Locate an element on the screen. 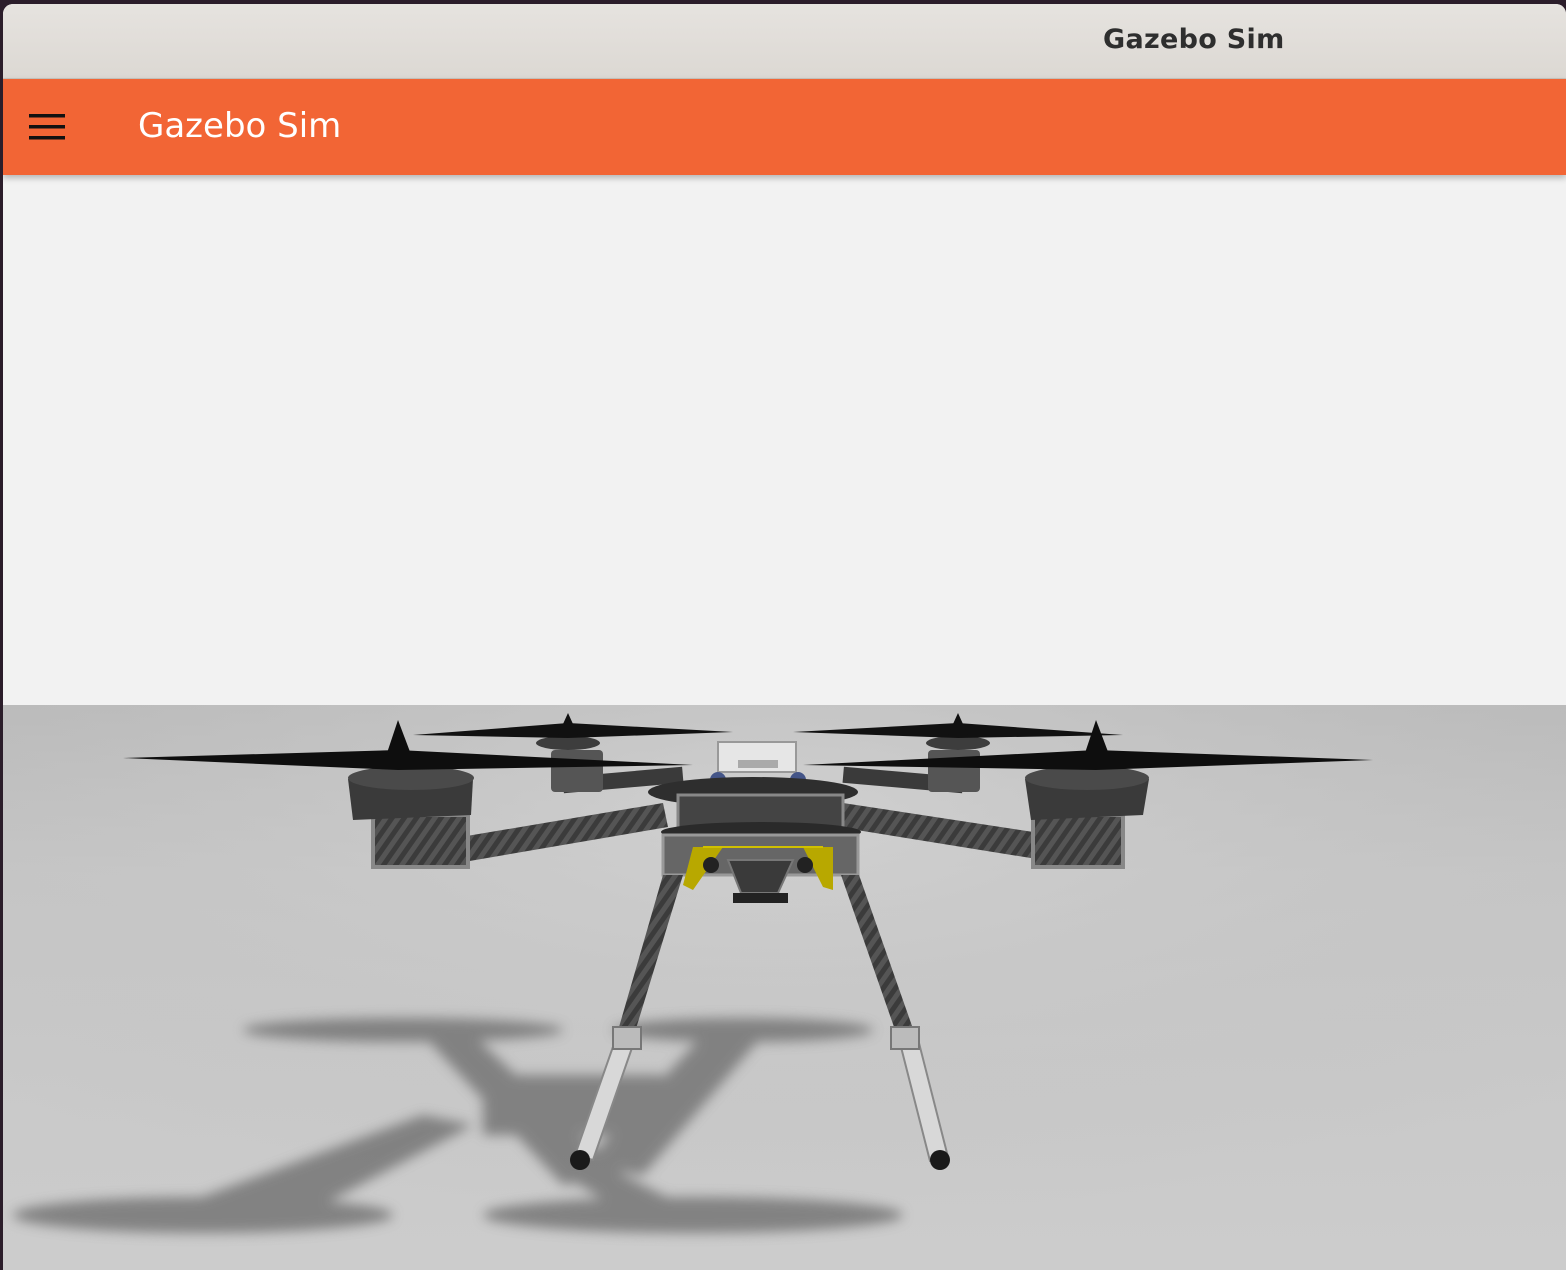 This screenshot has width=1566, height=1270. menu-button is located at coordinates (47, 127).